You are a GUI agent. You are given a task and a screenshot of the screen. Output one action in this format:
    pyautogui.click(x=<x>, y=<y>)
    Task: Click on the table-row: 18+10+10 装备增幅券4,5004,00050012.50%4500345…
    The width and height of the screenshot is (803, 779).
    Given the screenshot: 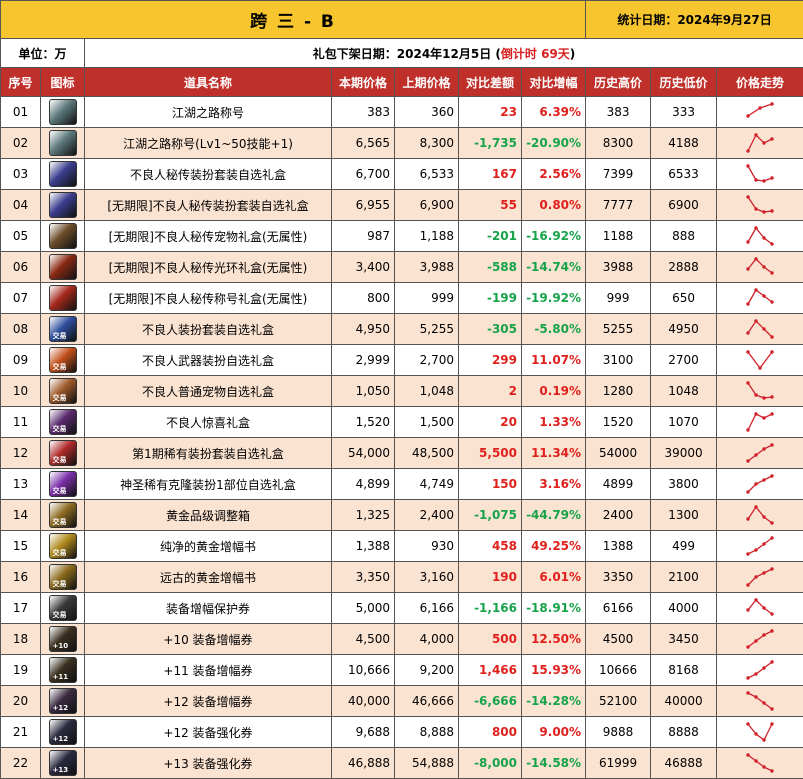 What is the action you would take?
    pyautogui.click(x=402, y=639)
    